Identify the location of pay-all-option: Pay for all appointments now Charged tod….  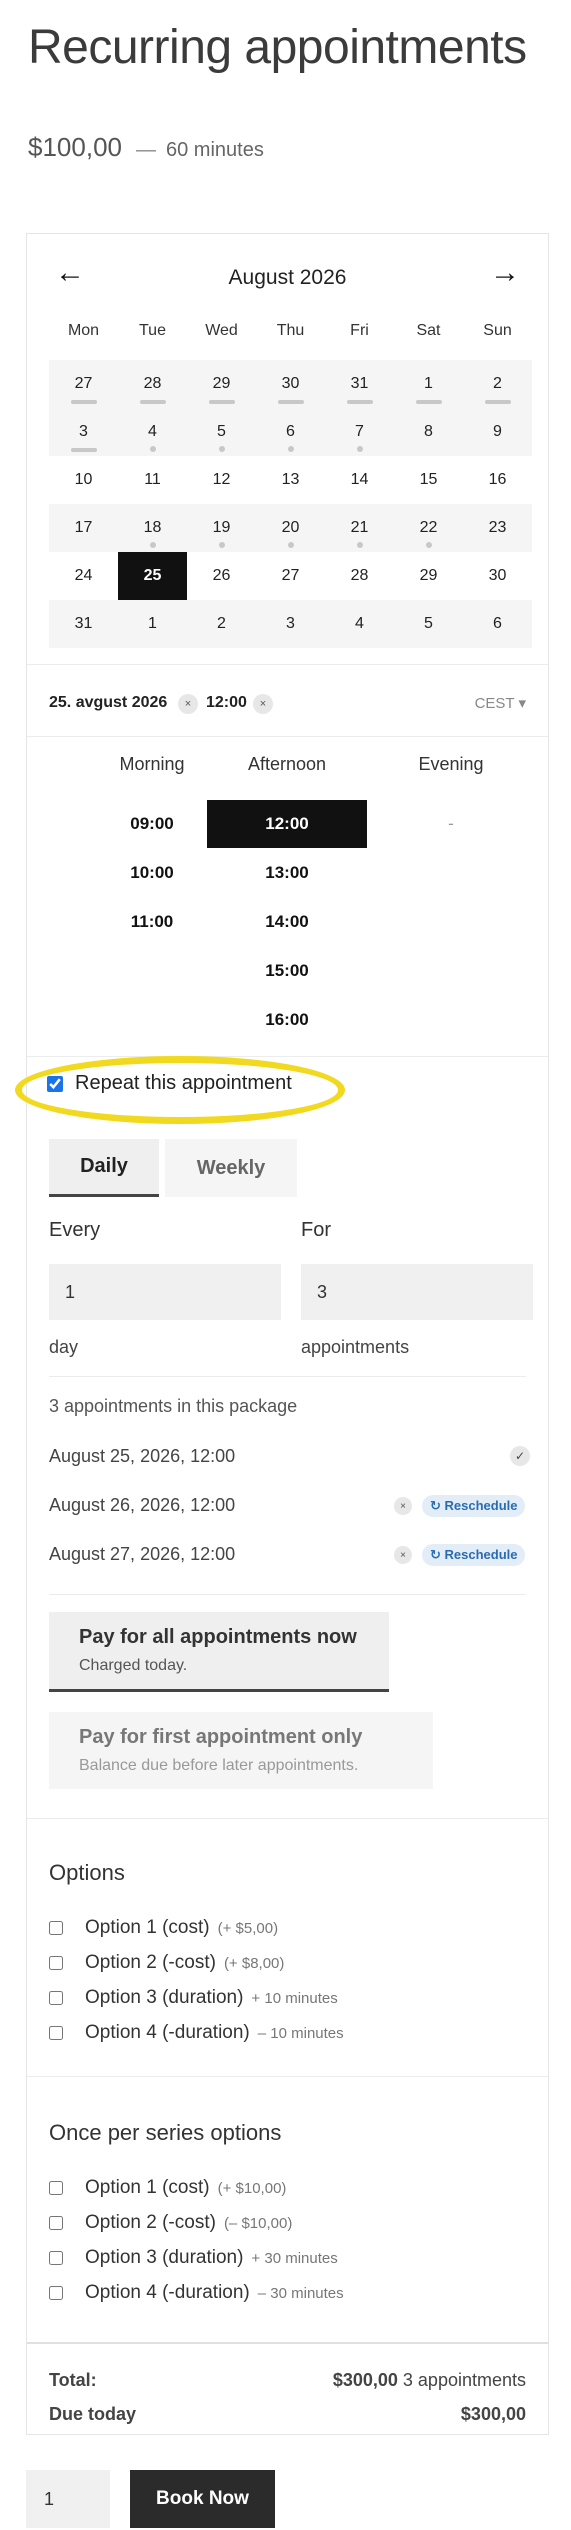
(219, 1652).